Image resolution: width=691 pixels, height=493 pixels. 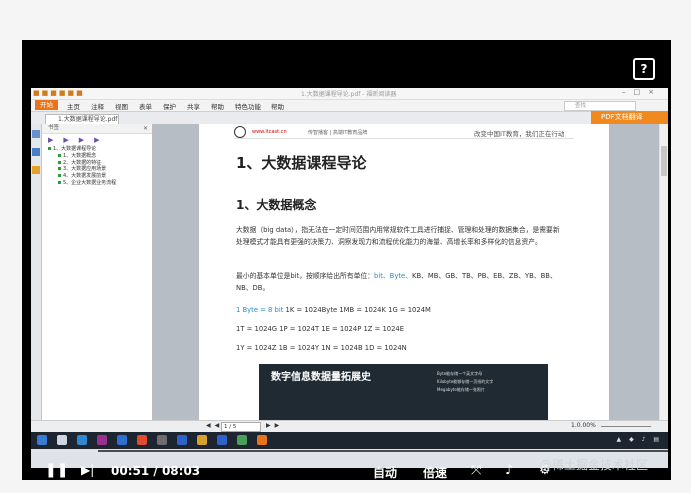 I want to click on zoom-slider, so click(x=626, y=426).